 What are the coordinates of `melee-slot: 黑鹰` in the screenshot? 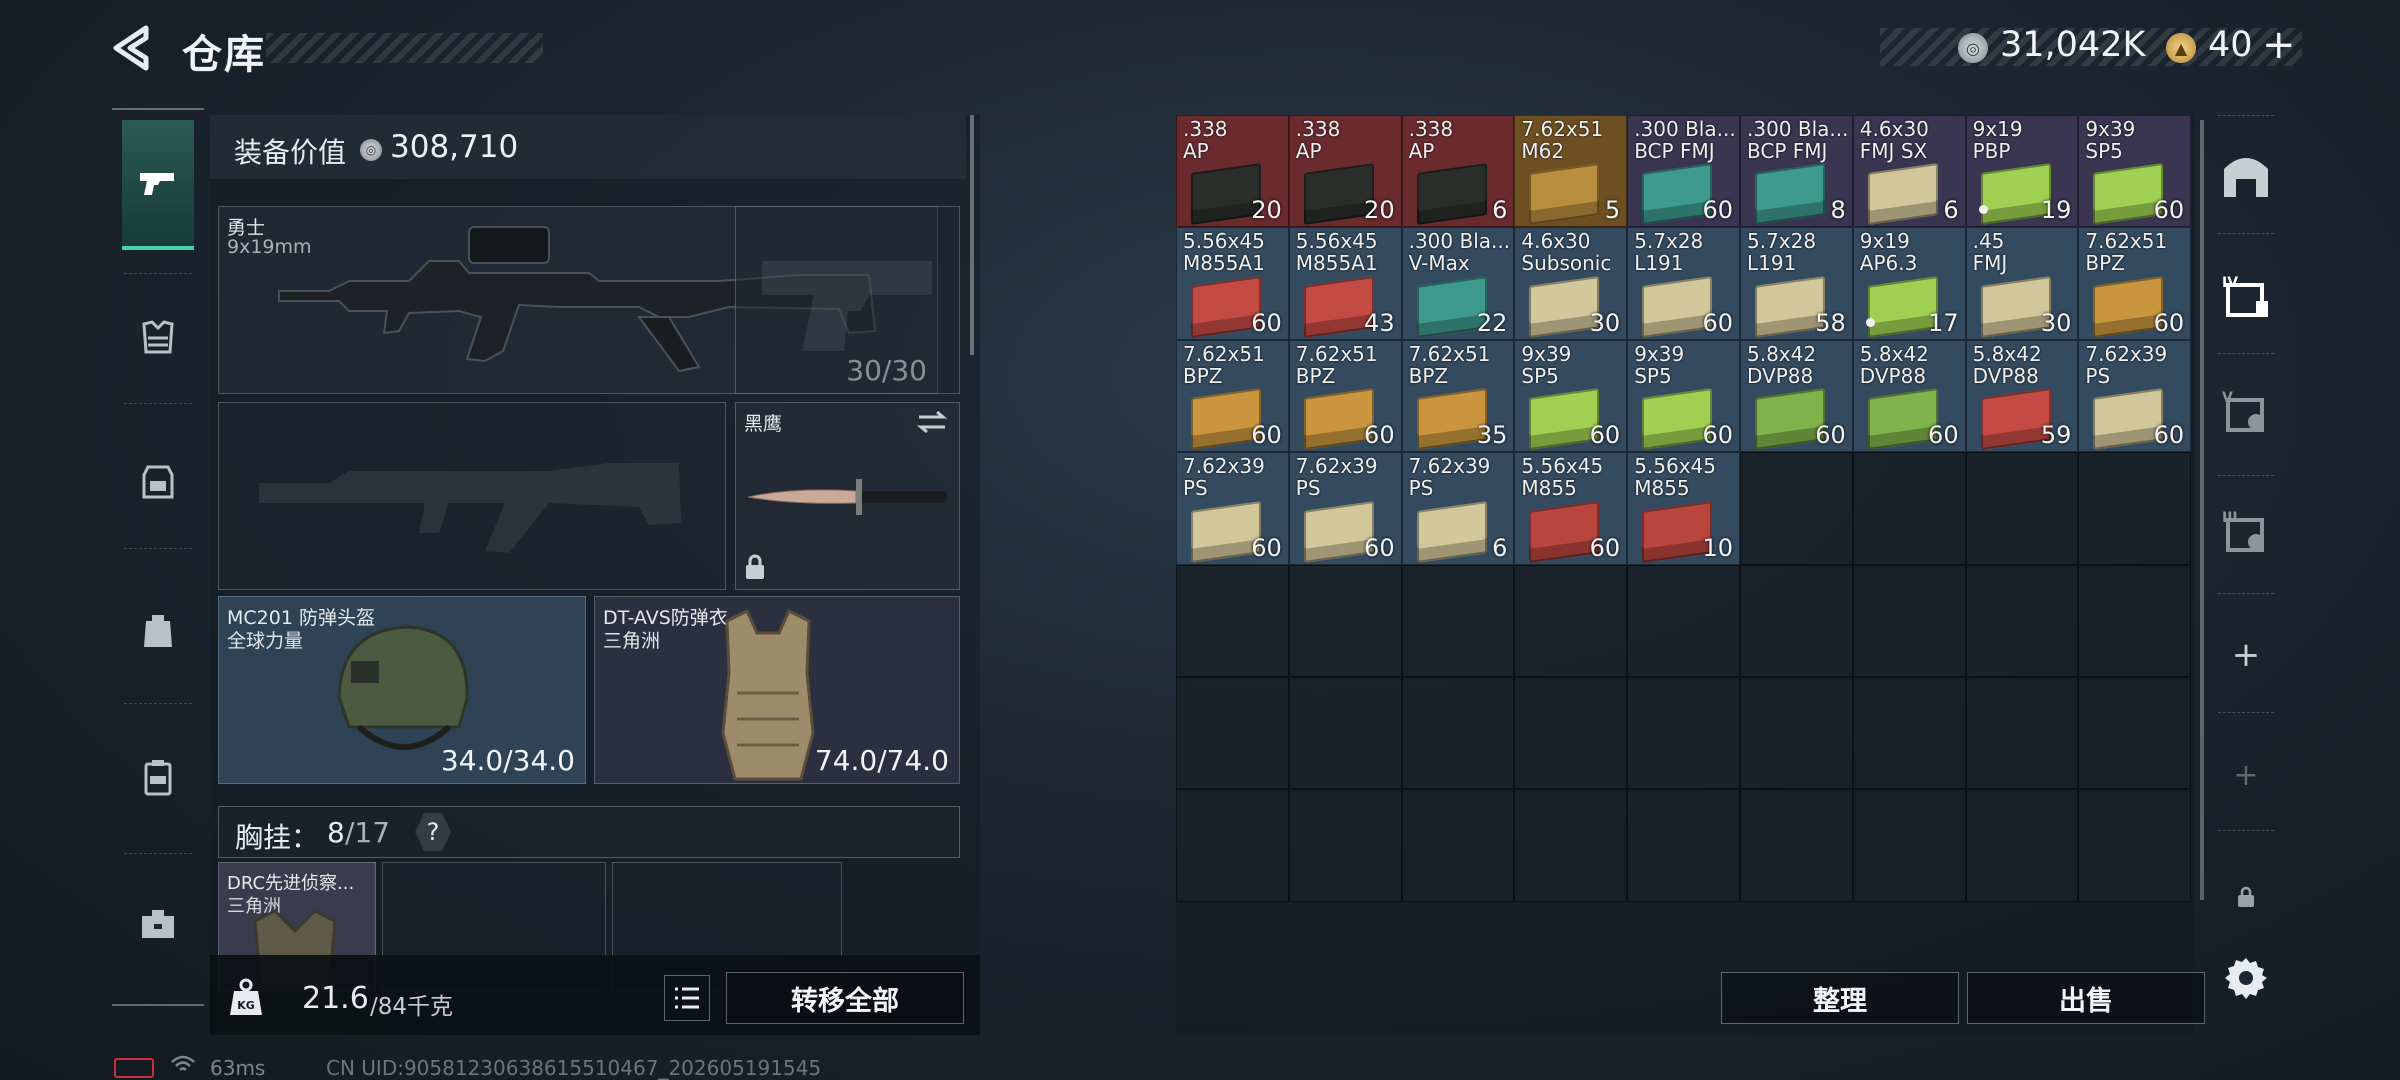 It's located at (847, 496).